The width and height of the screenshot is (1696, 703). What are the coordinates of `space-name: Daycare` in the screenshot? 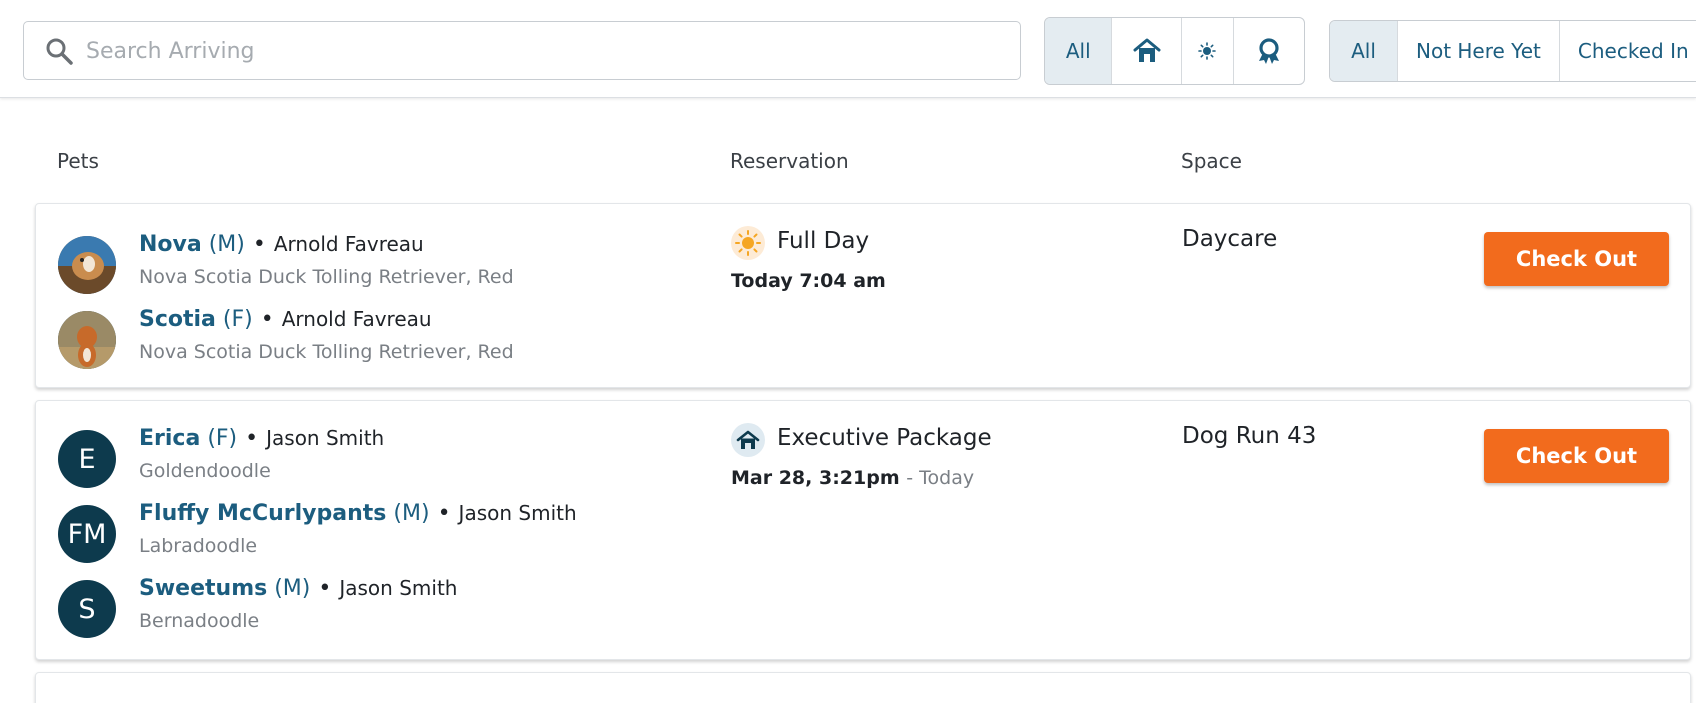 It's located at (1230, 239).